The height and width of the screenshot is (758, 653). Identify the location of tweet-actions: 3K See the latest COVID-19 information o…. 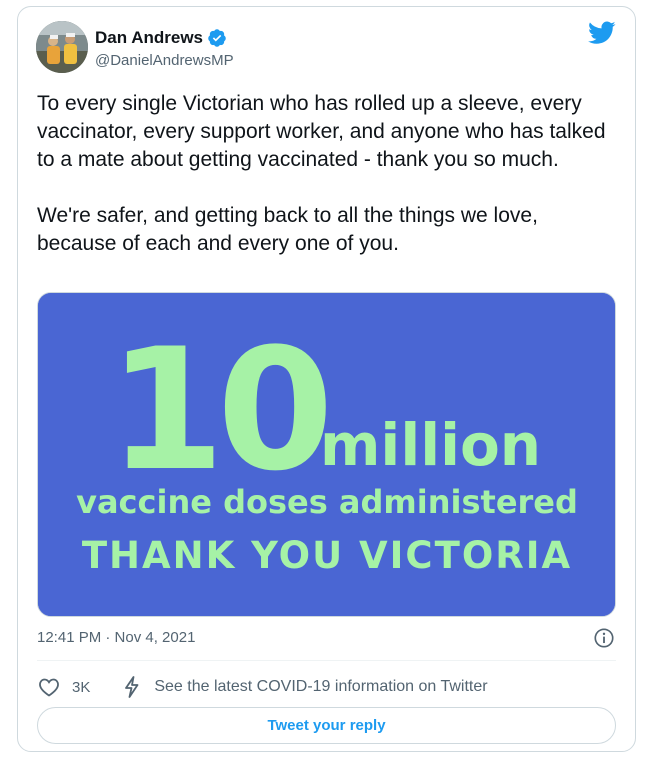
(262, 687).